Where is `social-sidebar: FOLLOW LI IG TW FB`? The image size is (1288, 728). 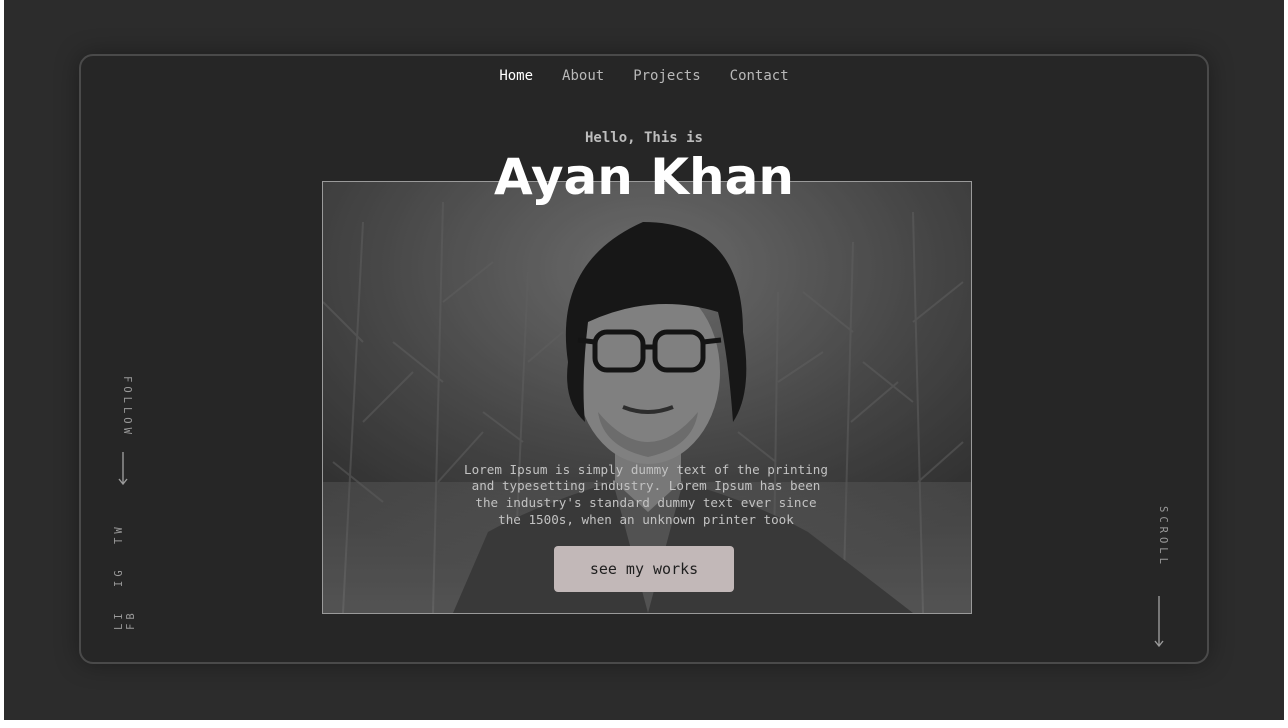
social-sidebar: FOLLOW LI IG TW FB is located at coordinates (125, 506).